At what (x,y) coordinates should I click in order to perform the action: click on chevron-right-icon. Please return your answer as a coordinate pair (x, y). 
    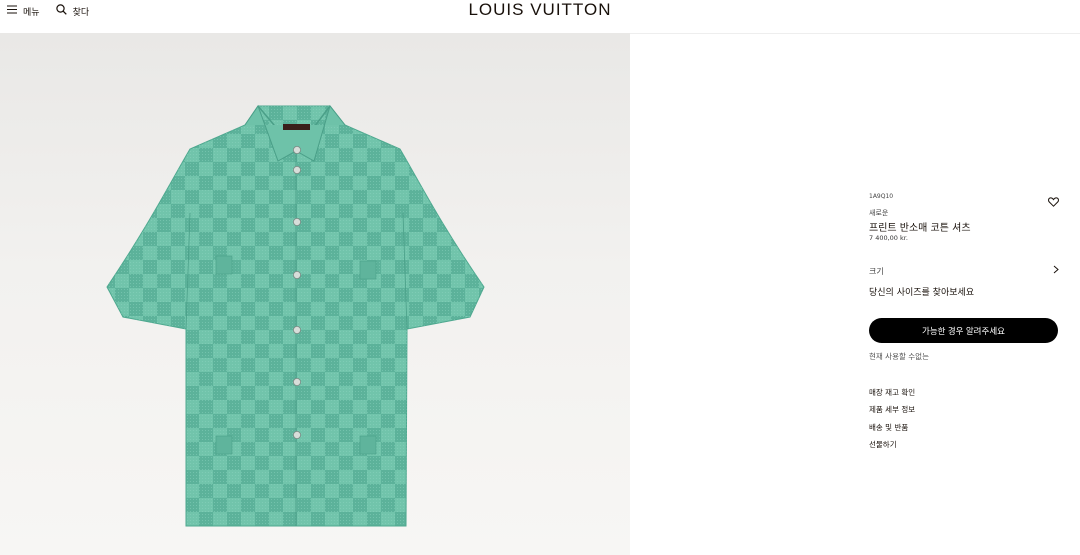
    Looking at the image, I should click on (1056, 270).